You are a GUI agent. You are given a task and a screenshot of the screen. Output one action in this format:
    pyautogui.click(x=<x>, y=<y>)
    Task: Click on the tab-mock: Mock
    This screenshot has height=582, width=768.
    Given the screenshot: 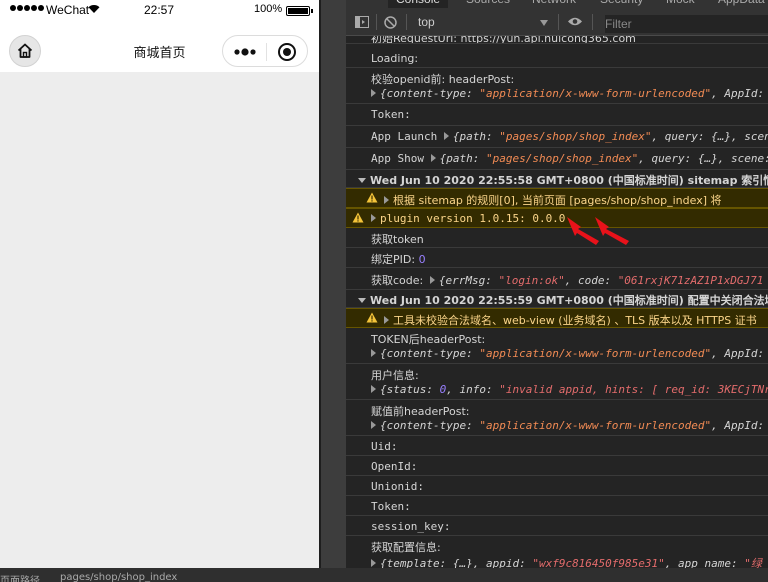 What is the action you would take?
    pyautogui.click(x=680, y=4)
    